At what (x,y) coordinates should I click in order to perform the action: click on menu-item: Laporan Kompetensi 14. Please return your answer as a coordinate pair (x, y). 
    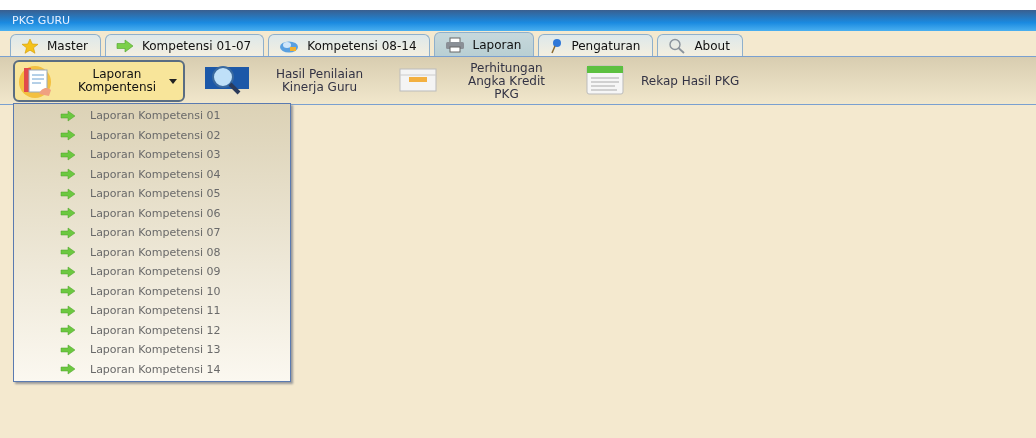
    Looking at the image, I should click on (152, 369).